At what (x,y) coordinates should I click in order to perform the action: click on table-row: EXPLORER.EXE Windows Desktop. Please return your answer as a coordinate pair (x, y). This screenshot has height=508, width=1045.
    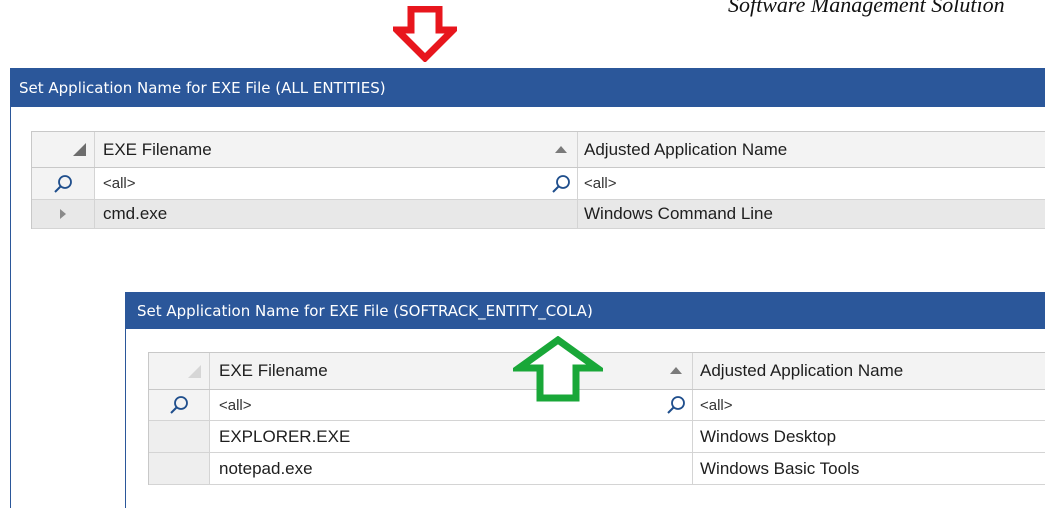
    Looking at the image, I should click on (597, 437).